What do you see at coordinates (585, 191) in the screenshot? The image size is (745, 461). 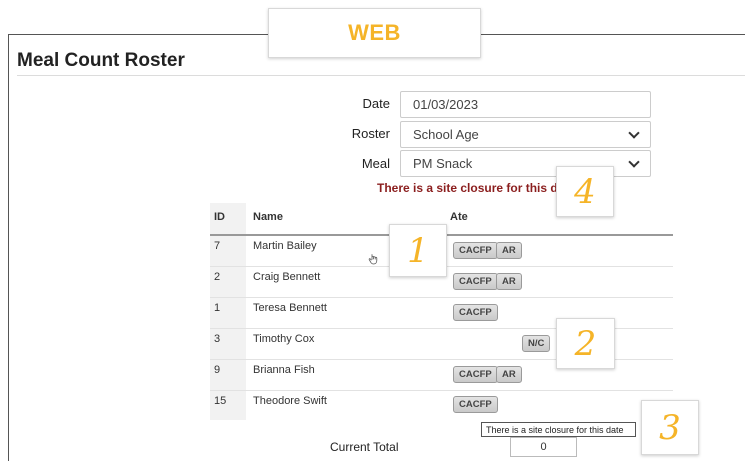 I see `callout-note-4: 4` at bounding box center [585, 191].